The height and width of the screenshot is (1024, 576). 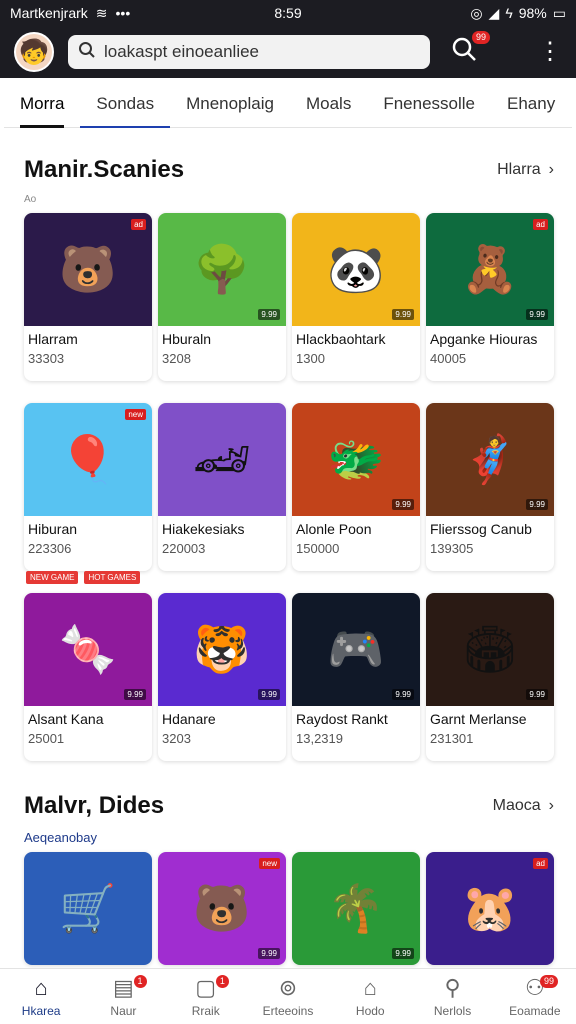 What do you see at coordinates (123, 1010) in the screenshot?
I see `nav-label: Naur` at bounding box center [123, 1010].